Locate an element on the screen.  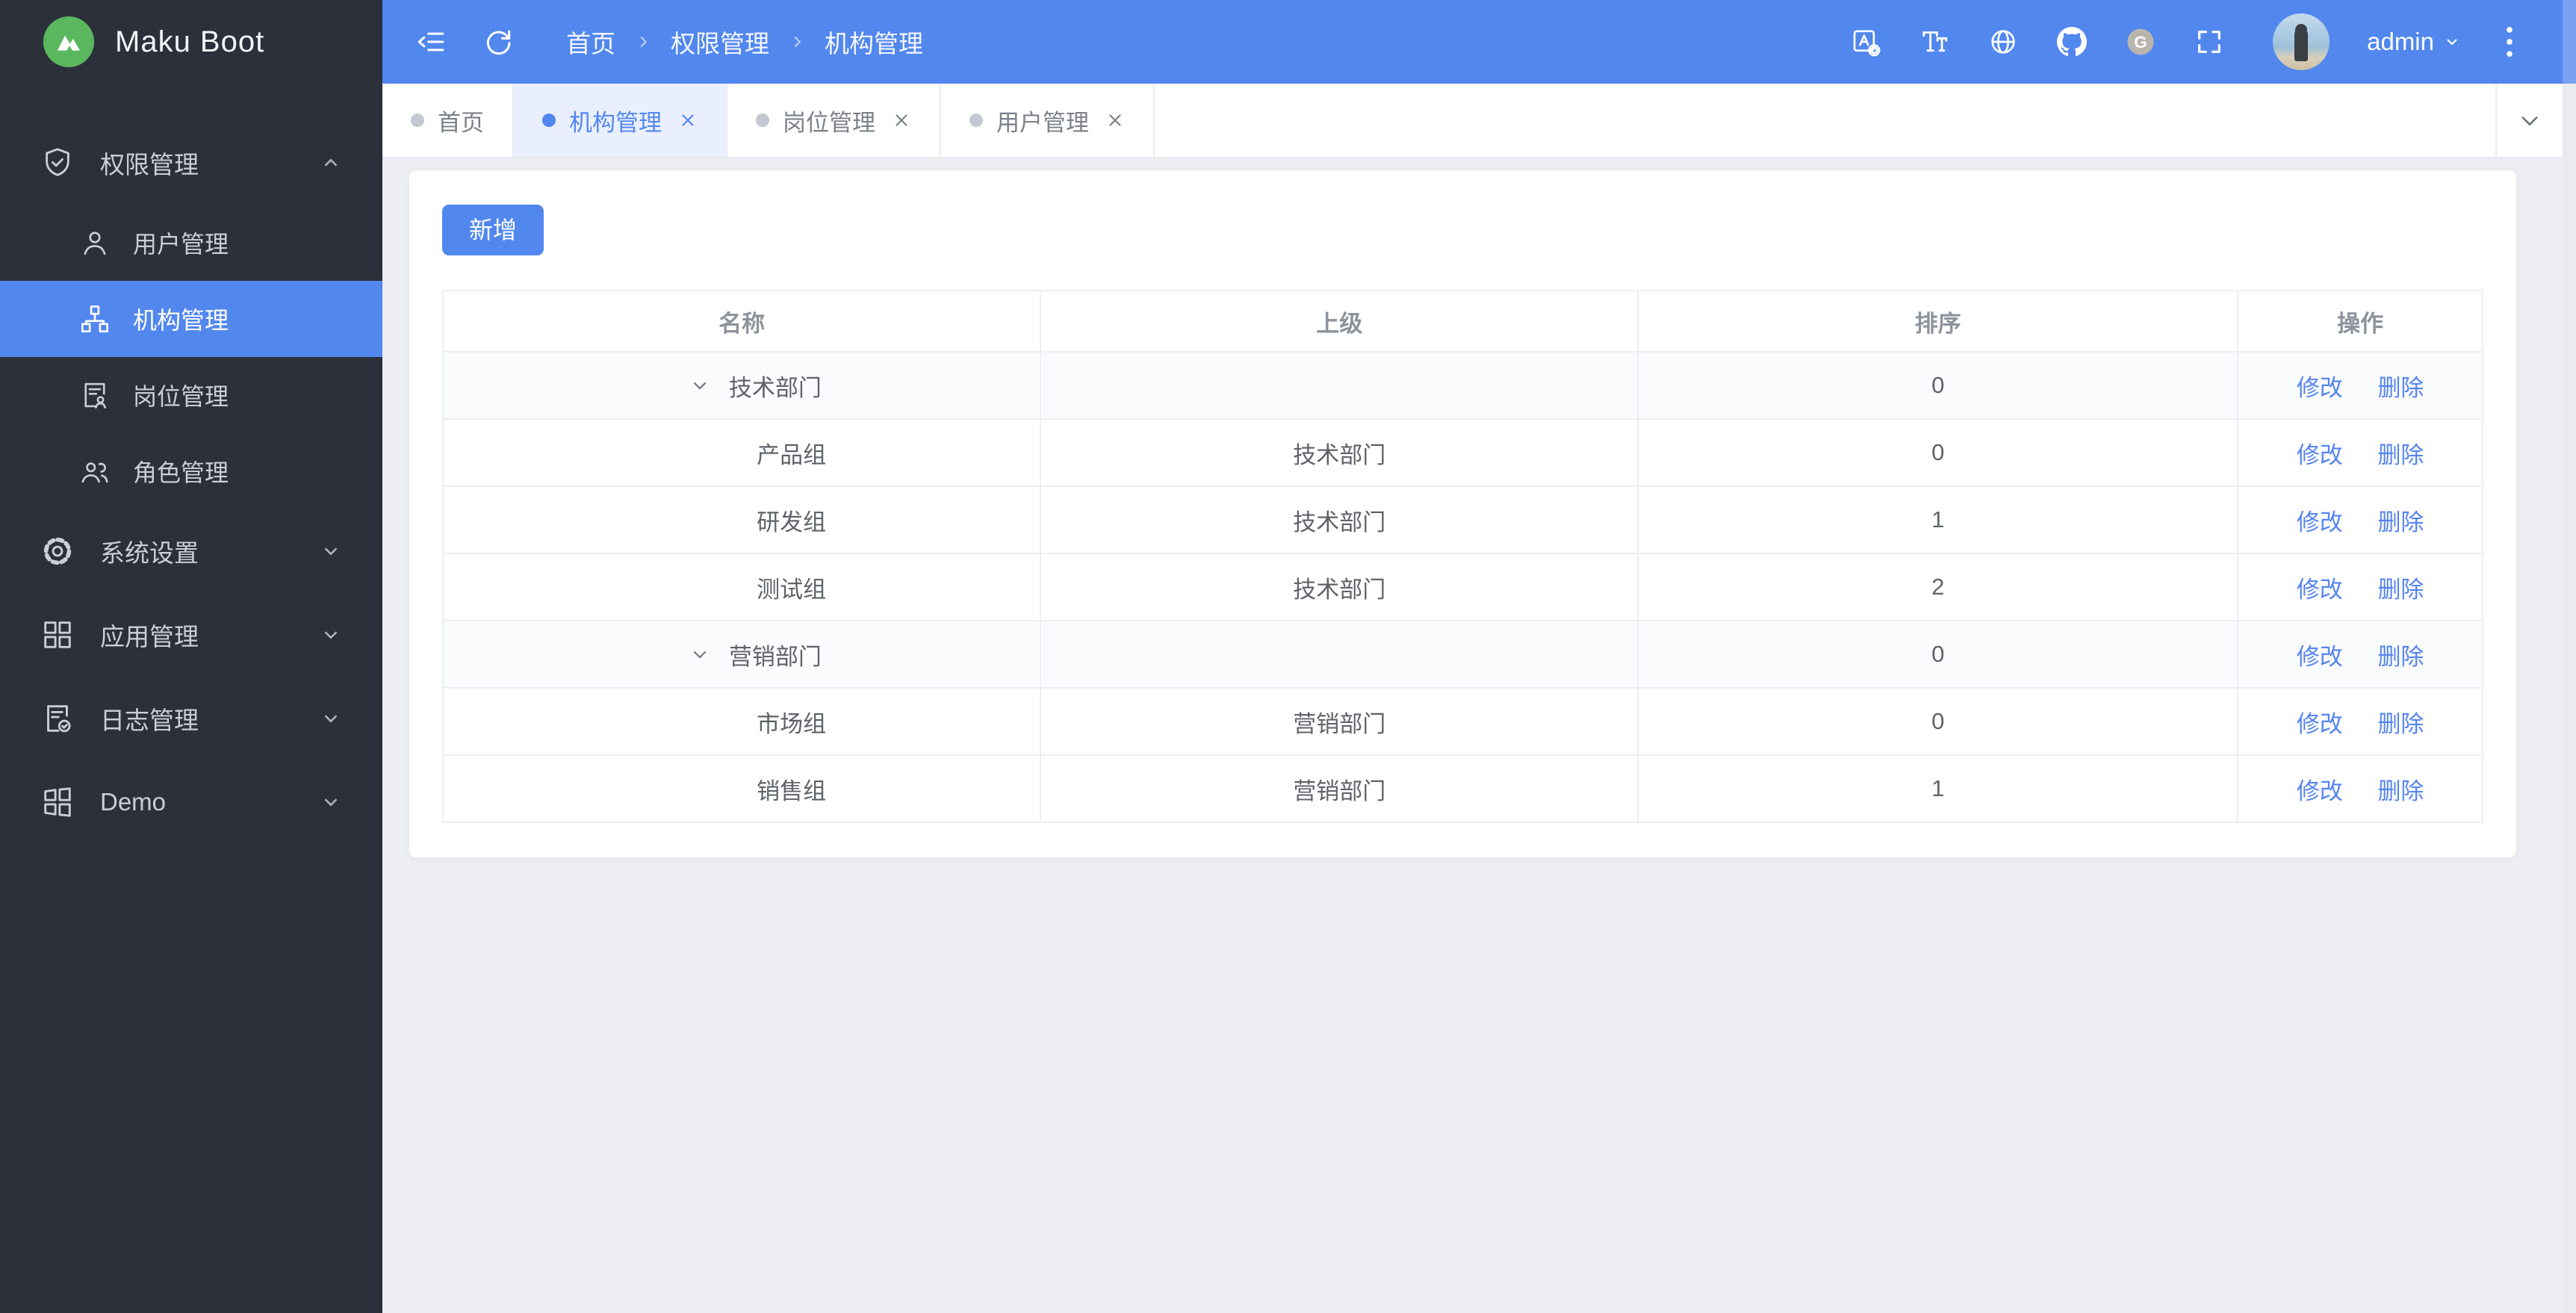
column-header-name: 名称 is located at coordinates (742, 321).